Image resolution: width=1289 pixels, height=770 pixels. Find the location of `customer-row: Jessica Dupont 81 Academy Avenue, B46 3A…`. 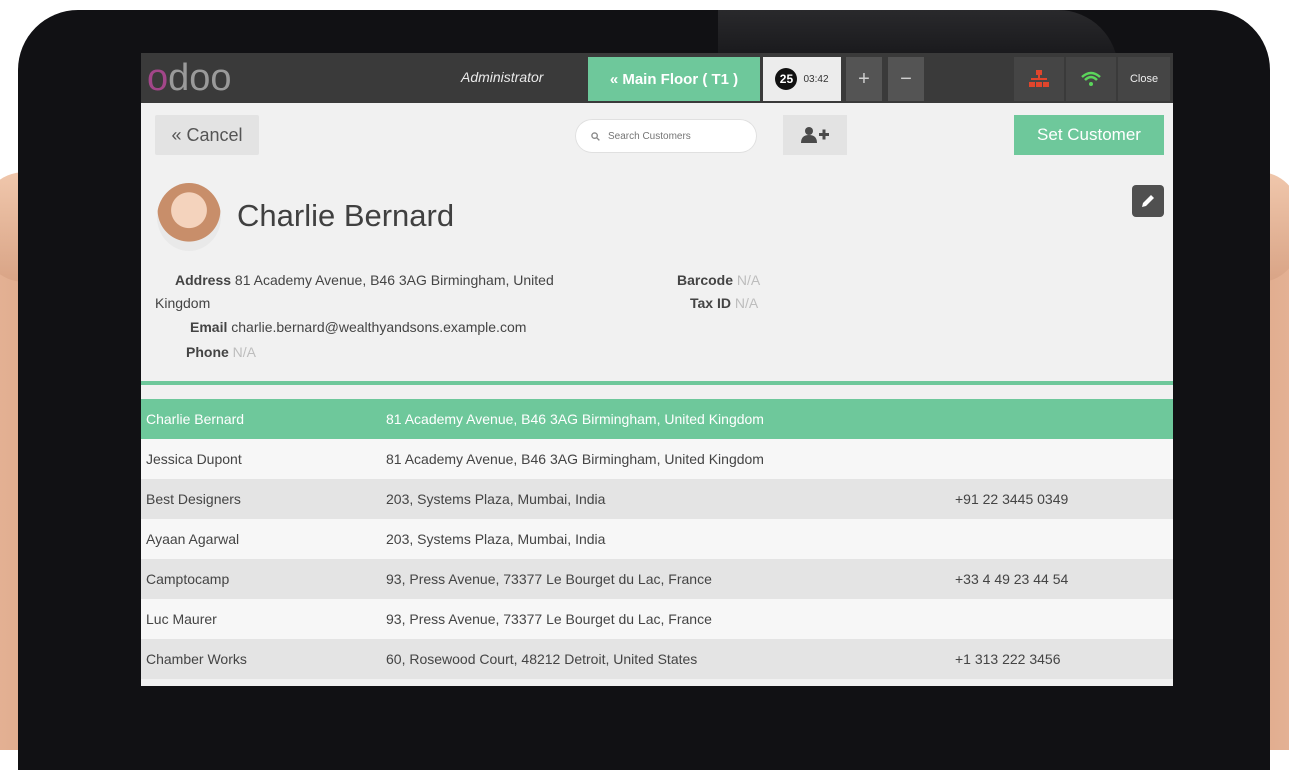

customer-row: Jessica Dupont 81 Academy Avenue, B46 3A… is located at coordinates (657, 459).